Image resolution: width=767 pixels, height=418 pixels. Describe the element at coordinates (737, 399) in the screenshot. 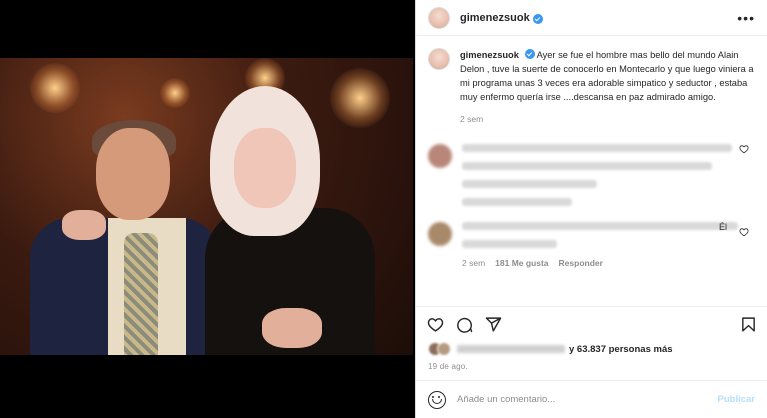

I see `publish-button: Publicar` at that location.